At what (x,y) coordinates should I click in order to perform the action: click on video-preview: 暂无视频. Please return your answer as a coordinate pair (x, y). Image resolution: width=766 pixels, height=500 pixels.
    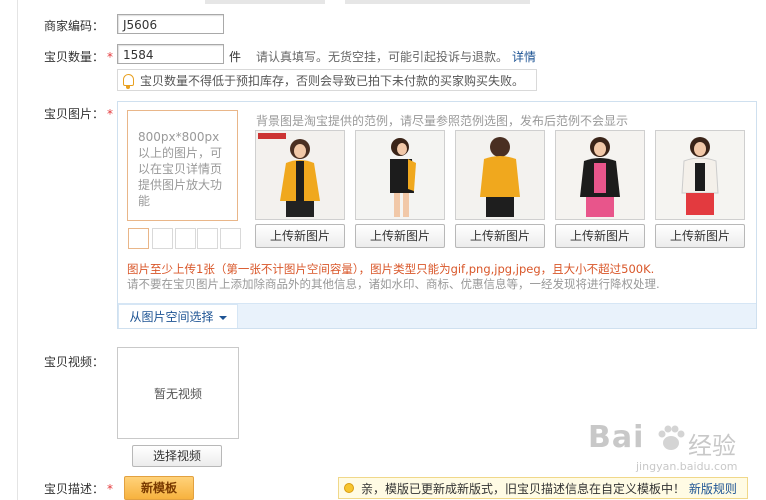
    Looking at the image, I should click on (178, 393).